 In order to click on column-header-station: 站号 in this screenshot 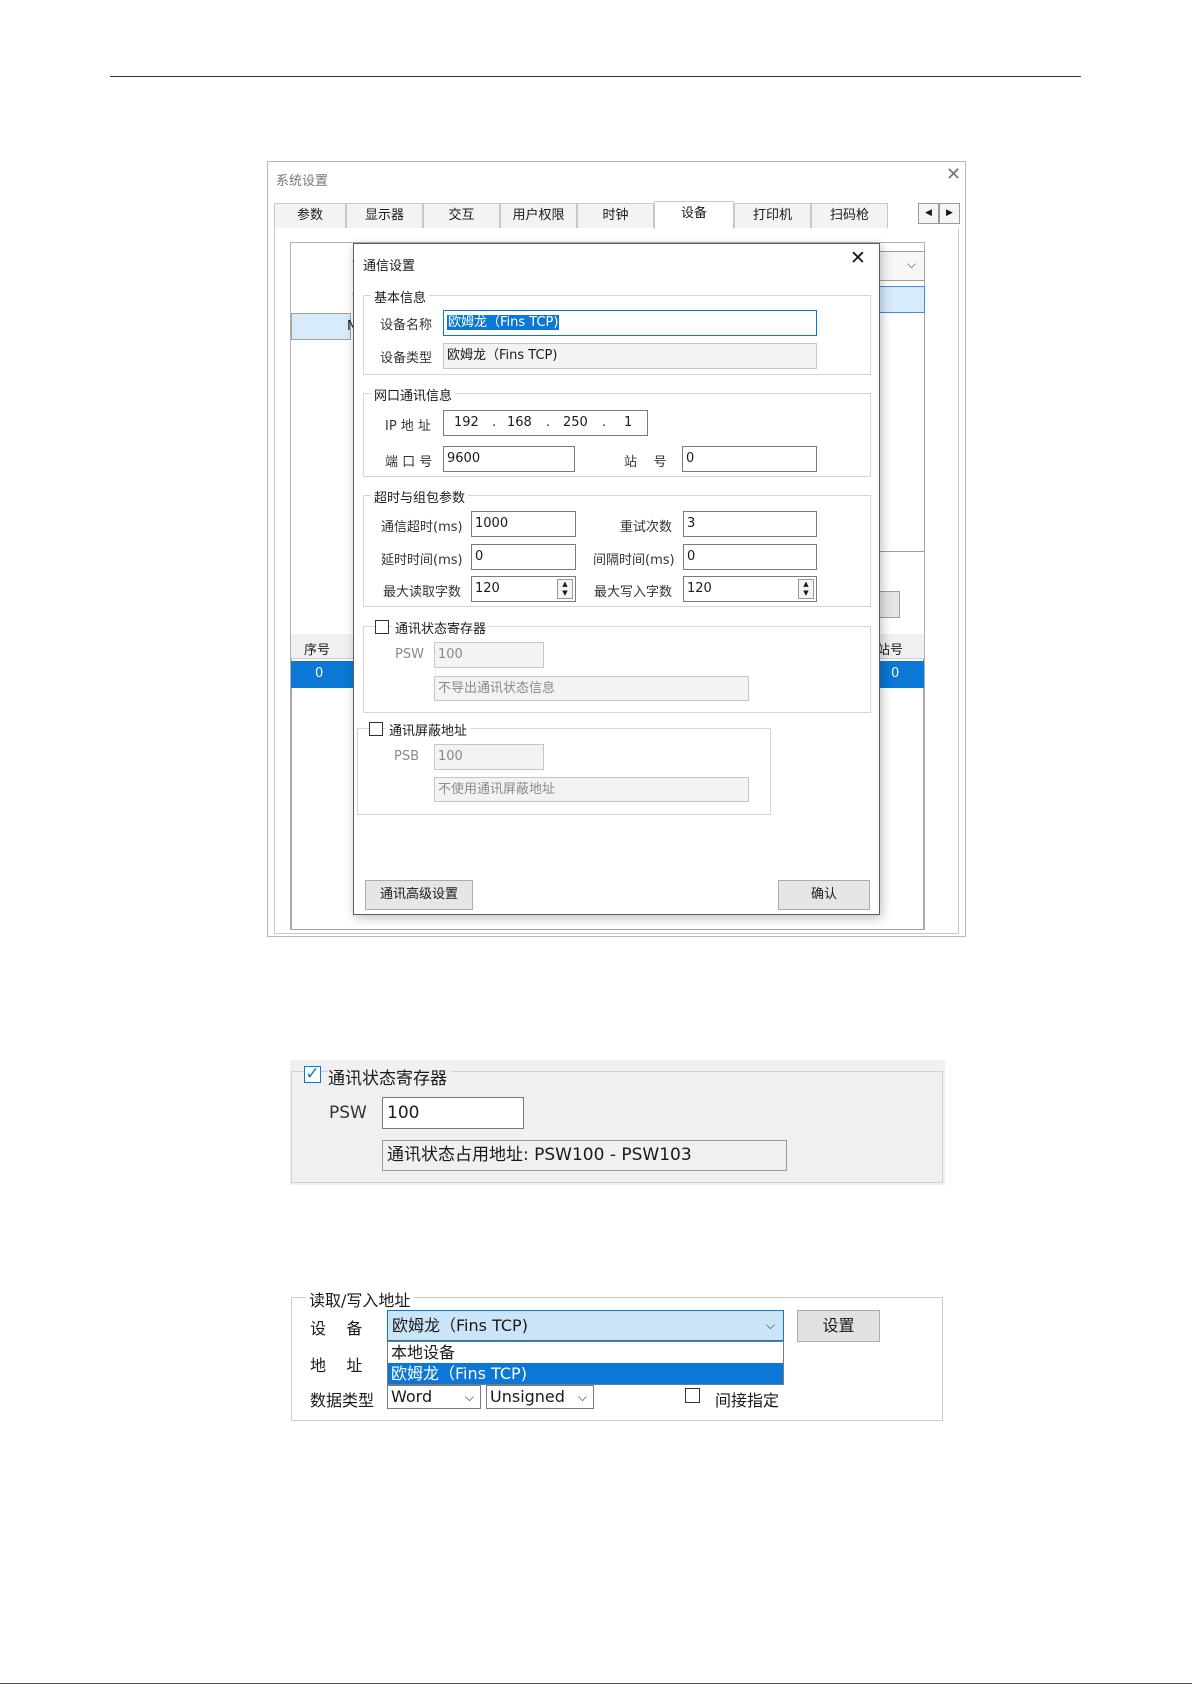, I will do `click(890, 650)`.